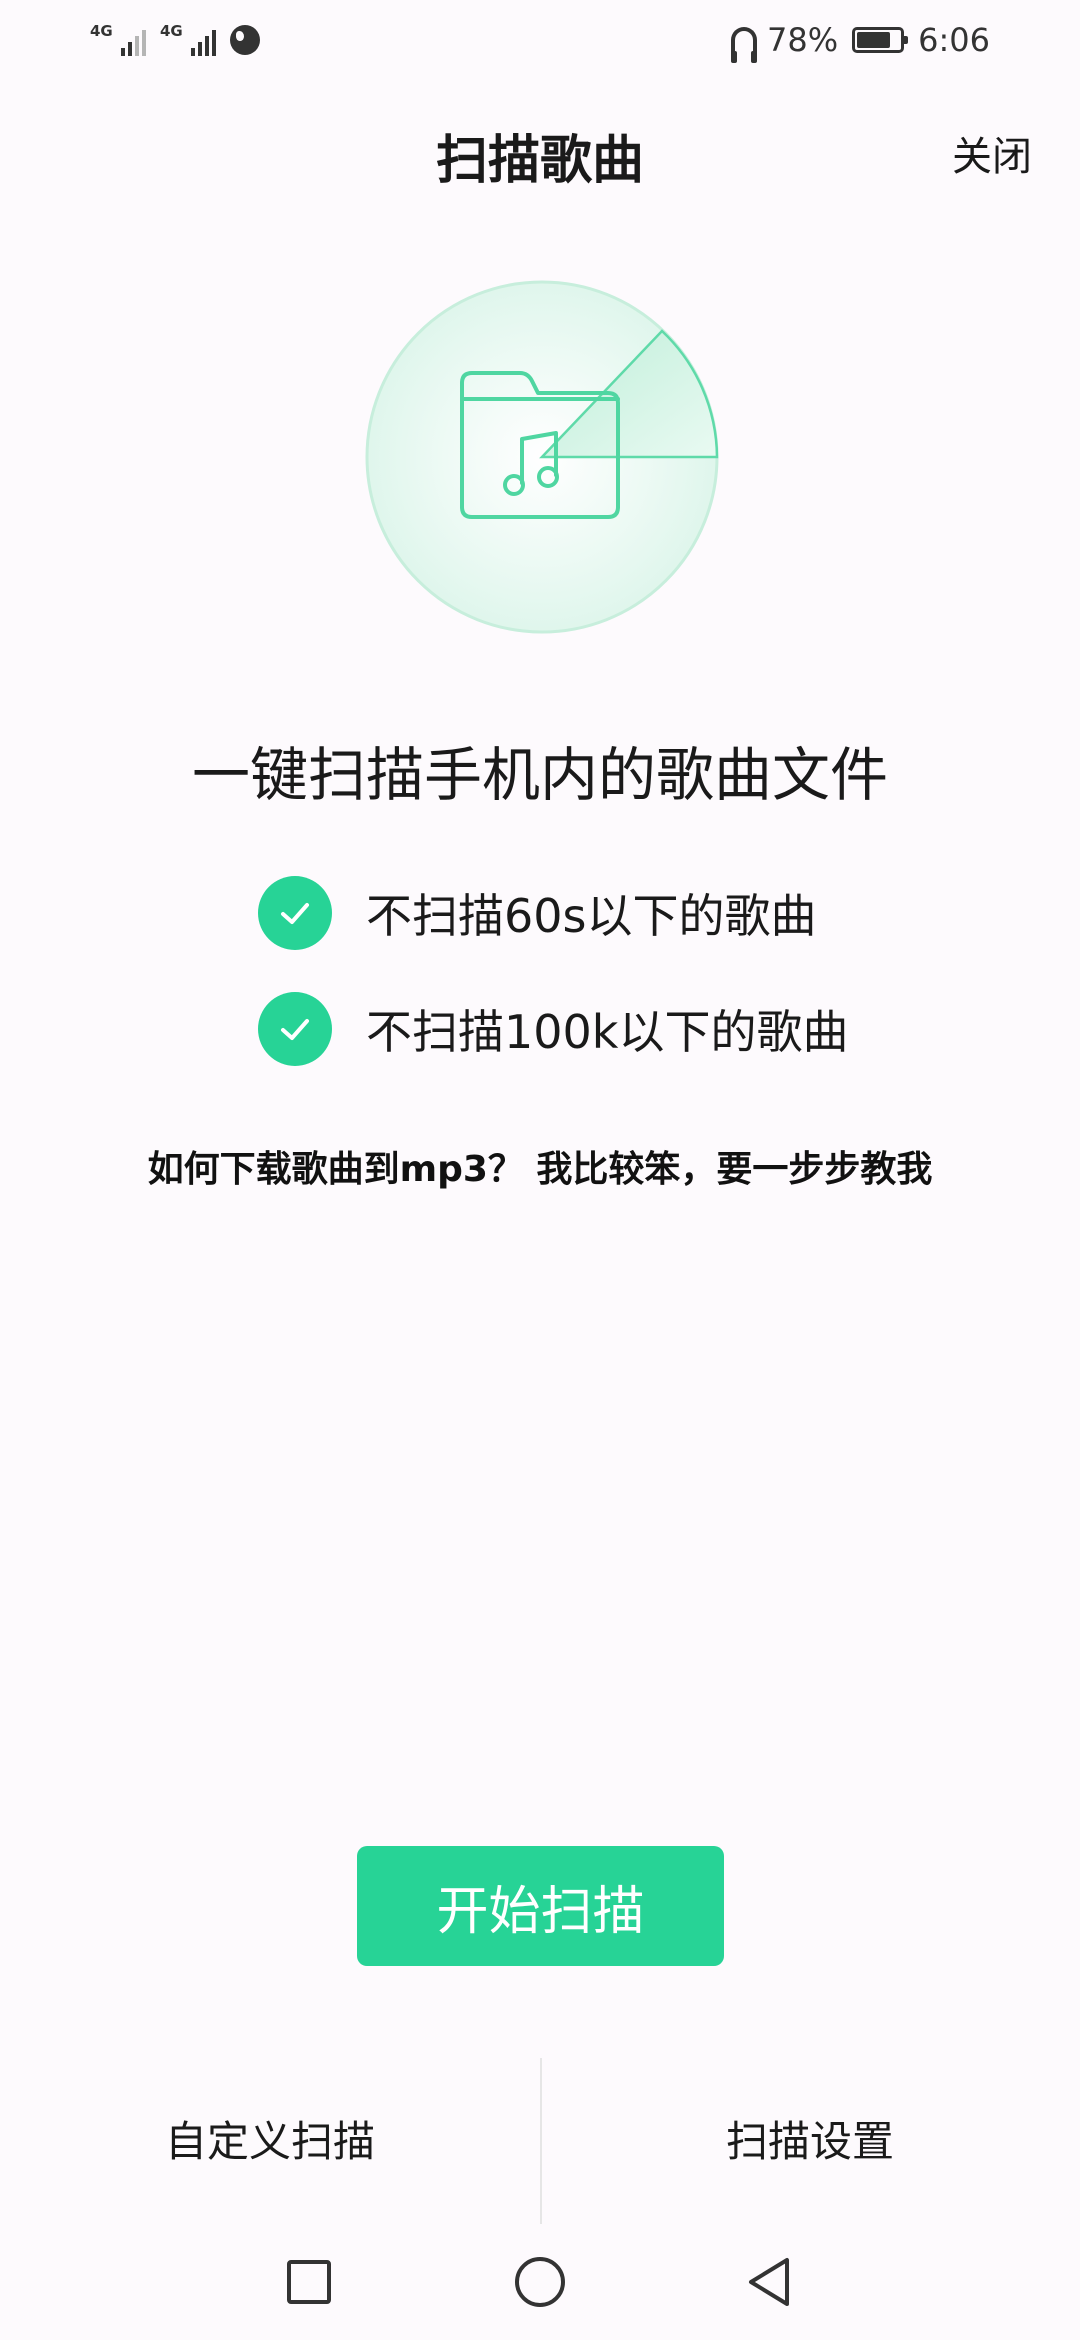 The image size is (1080, 2340). Describe the element at coordinates (540, 40) in the screenshot. I see `status-bar: 4G 4G 78% 6:06` at that location.